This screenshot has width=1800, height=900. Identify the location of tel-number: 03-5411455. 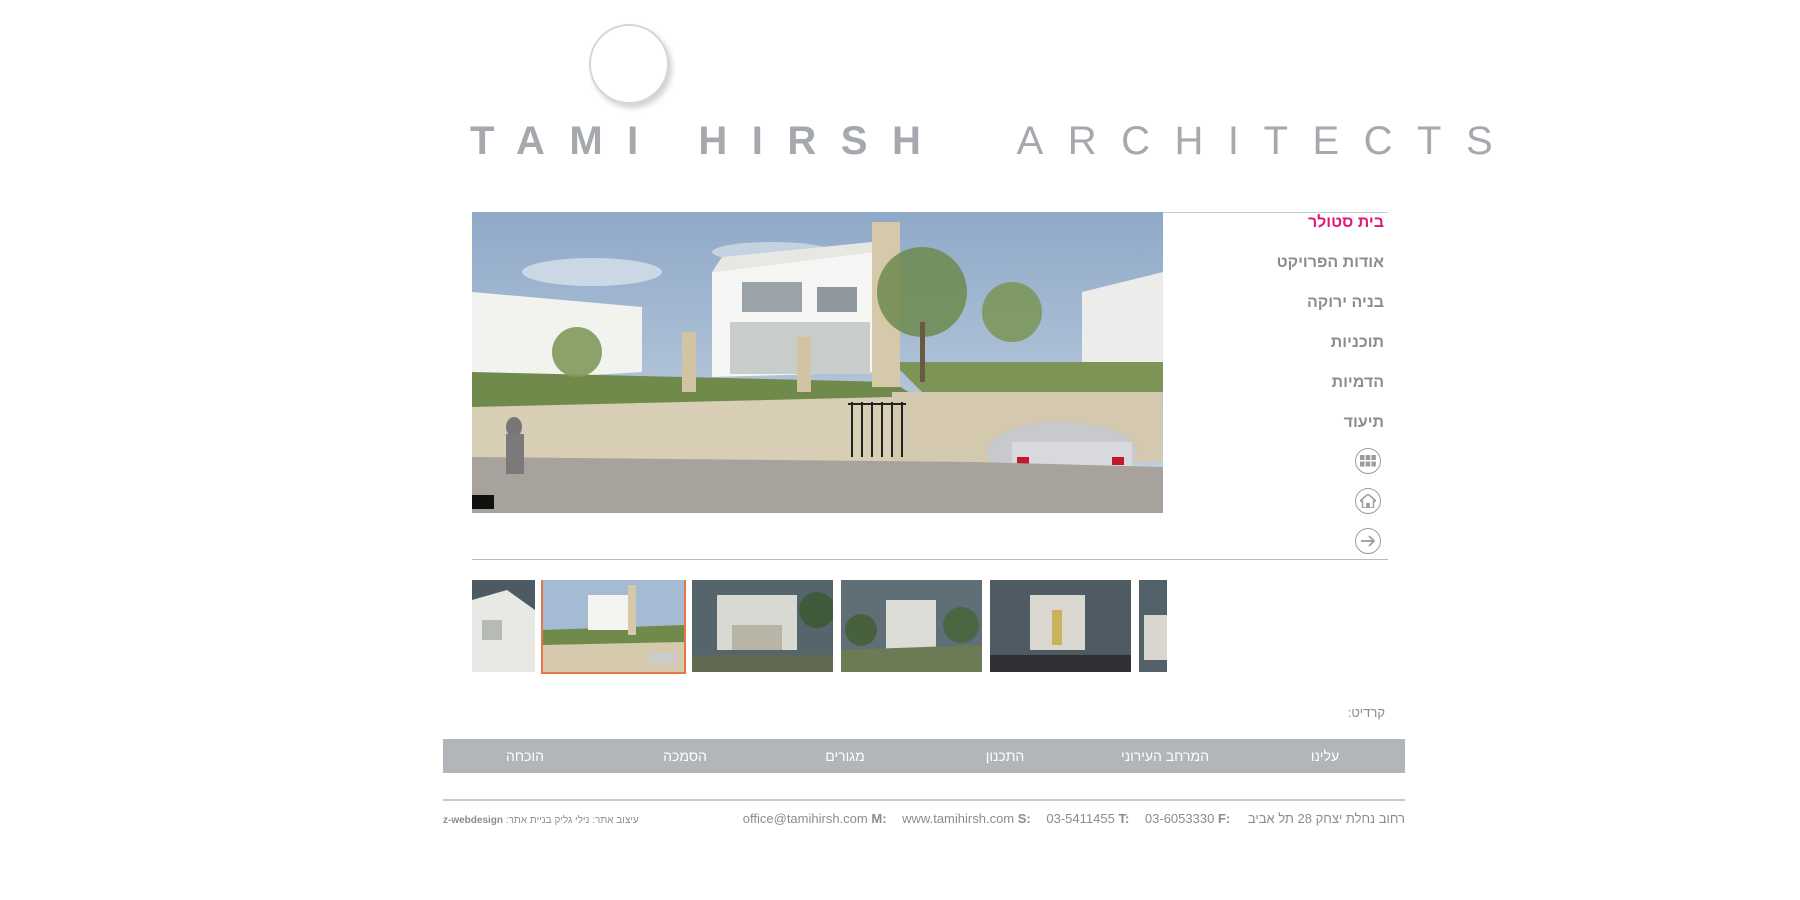
(1080, 818).